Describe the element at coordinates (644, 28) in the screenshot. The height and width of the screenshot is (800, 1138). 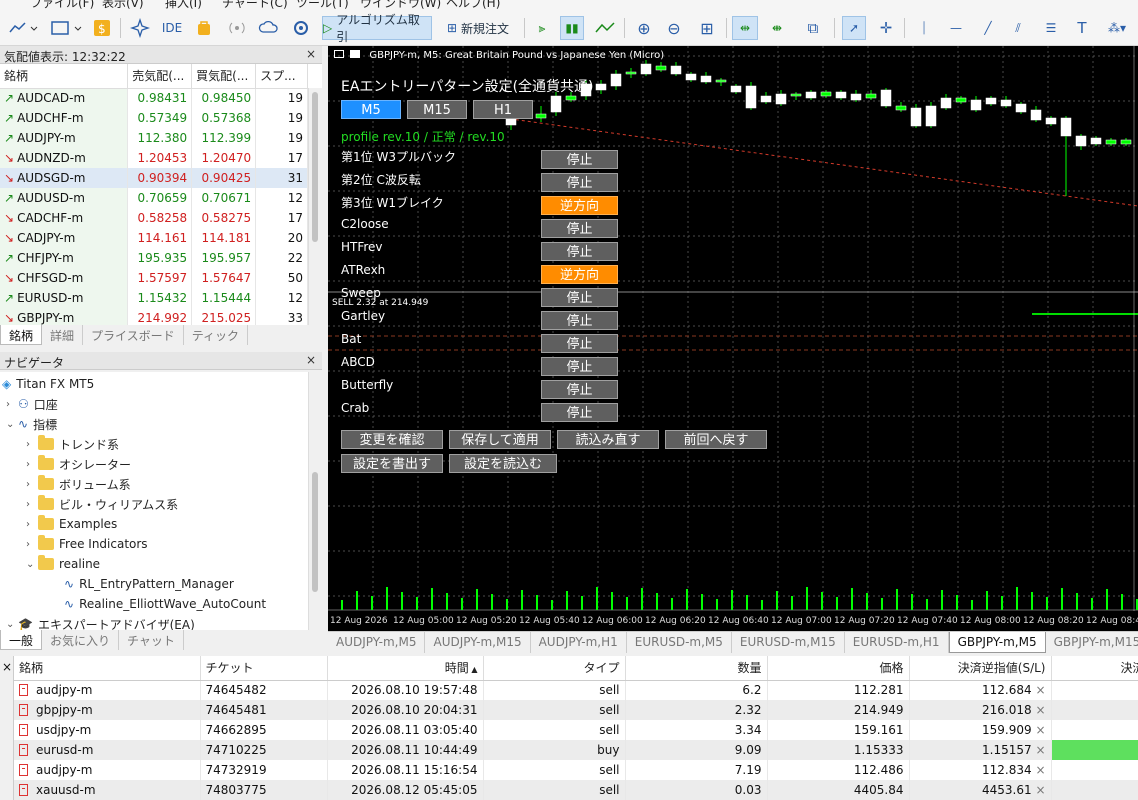
I see `zoom-in-icon: ⊕` at that location.